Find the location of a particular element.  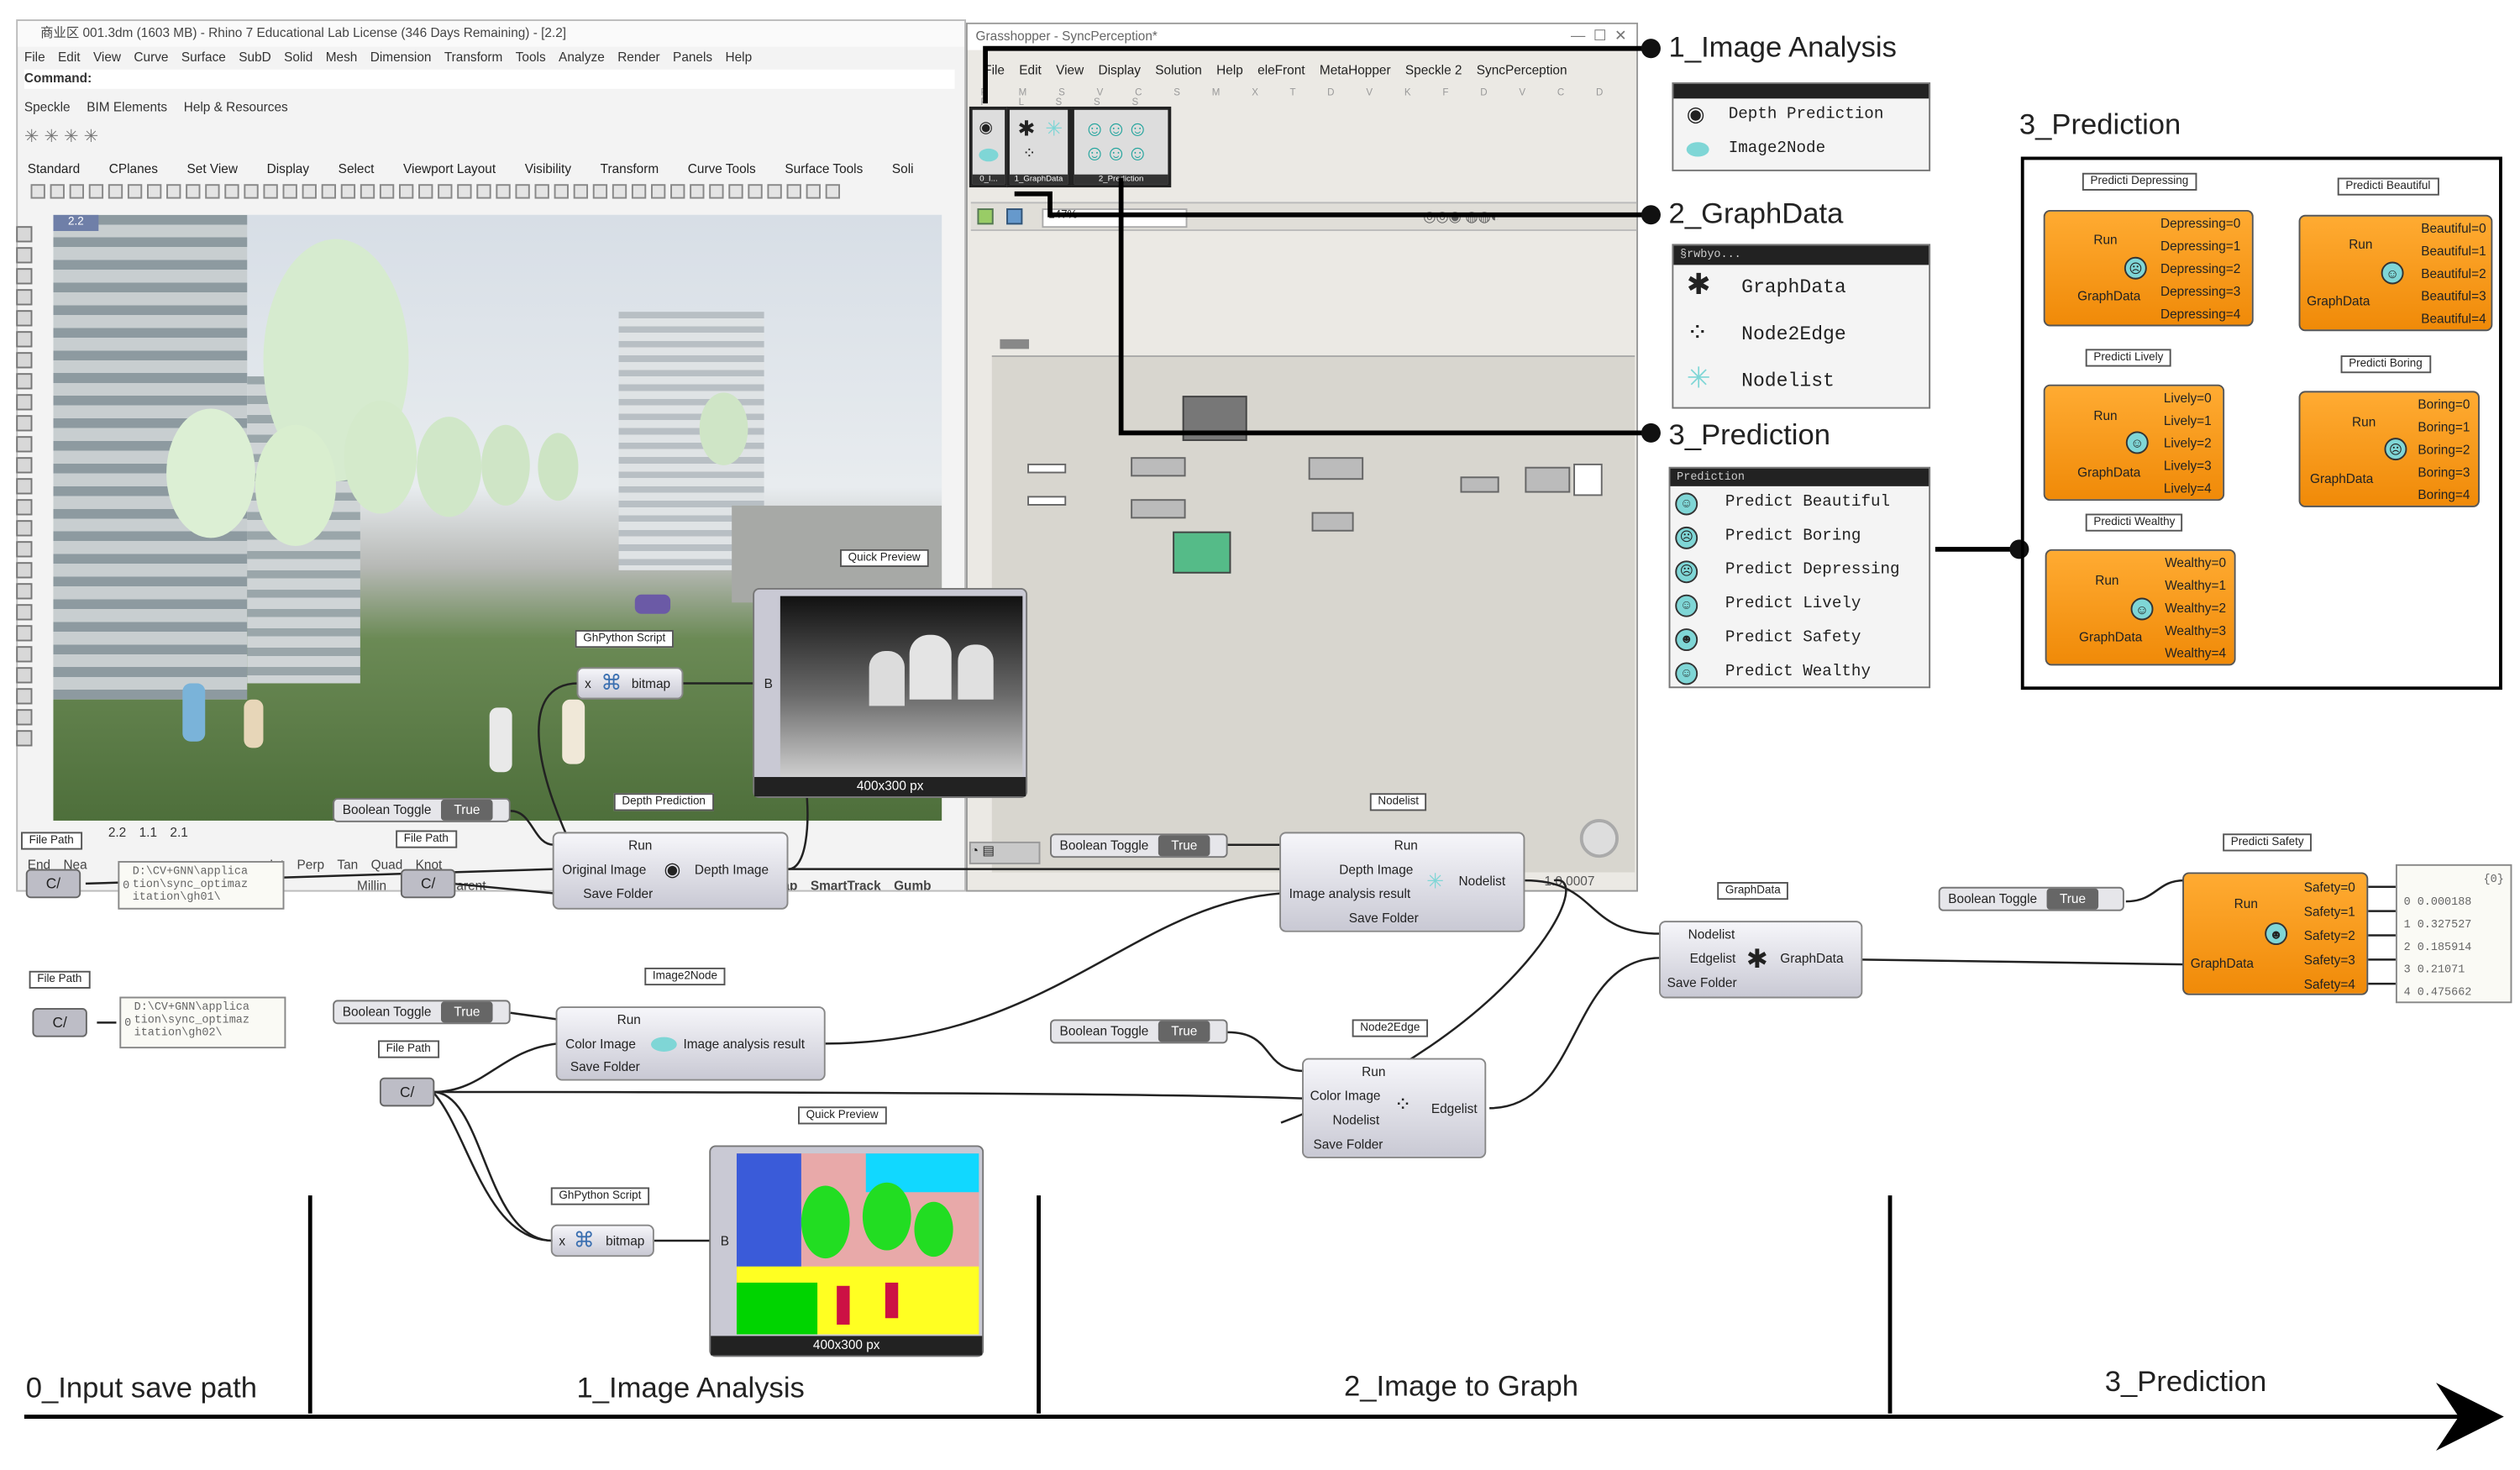

output: Safety=4 is located at coordinates (2329, 984).